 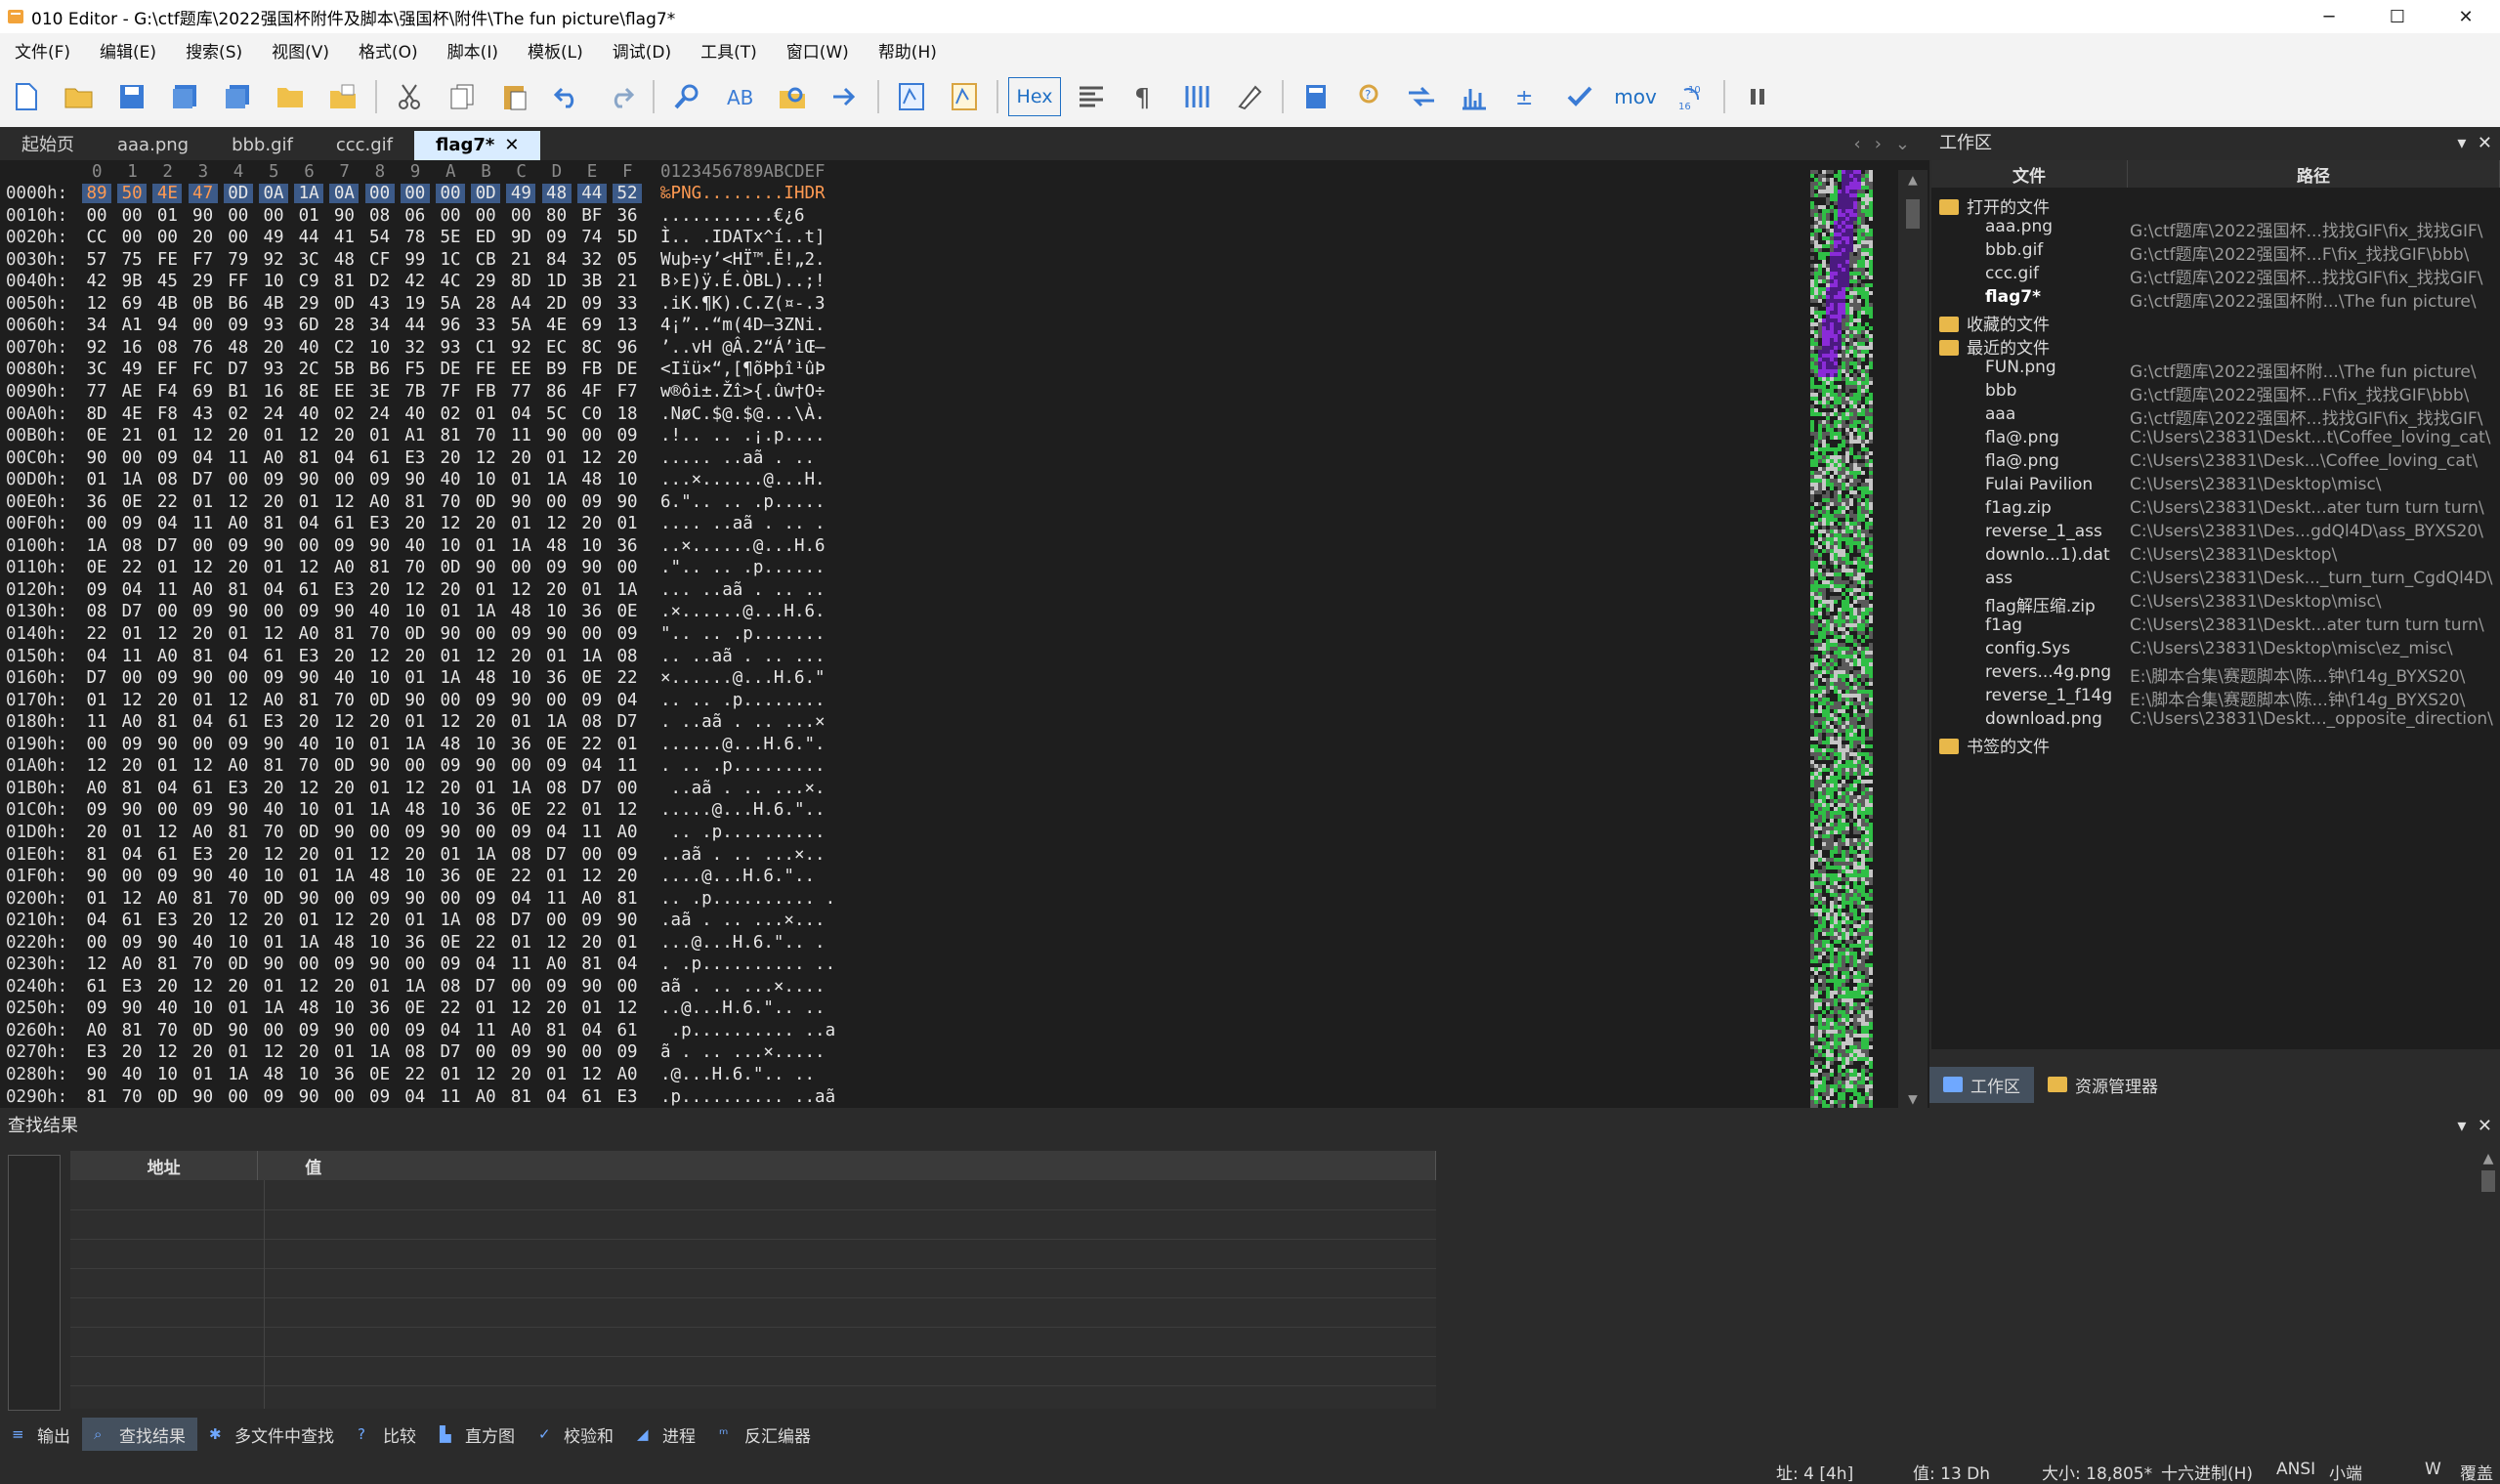 I want to click on hex-byte: A1, so click(x=416, y=435).